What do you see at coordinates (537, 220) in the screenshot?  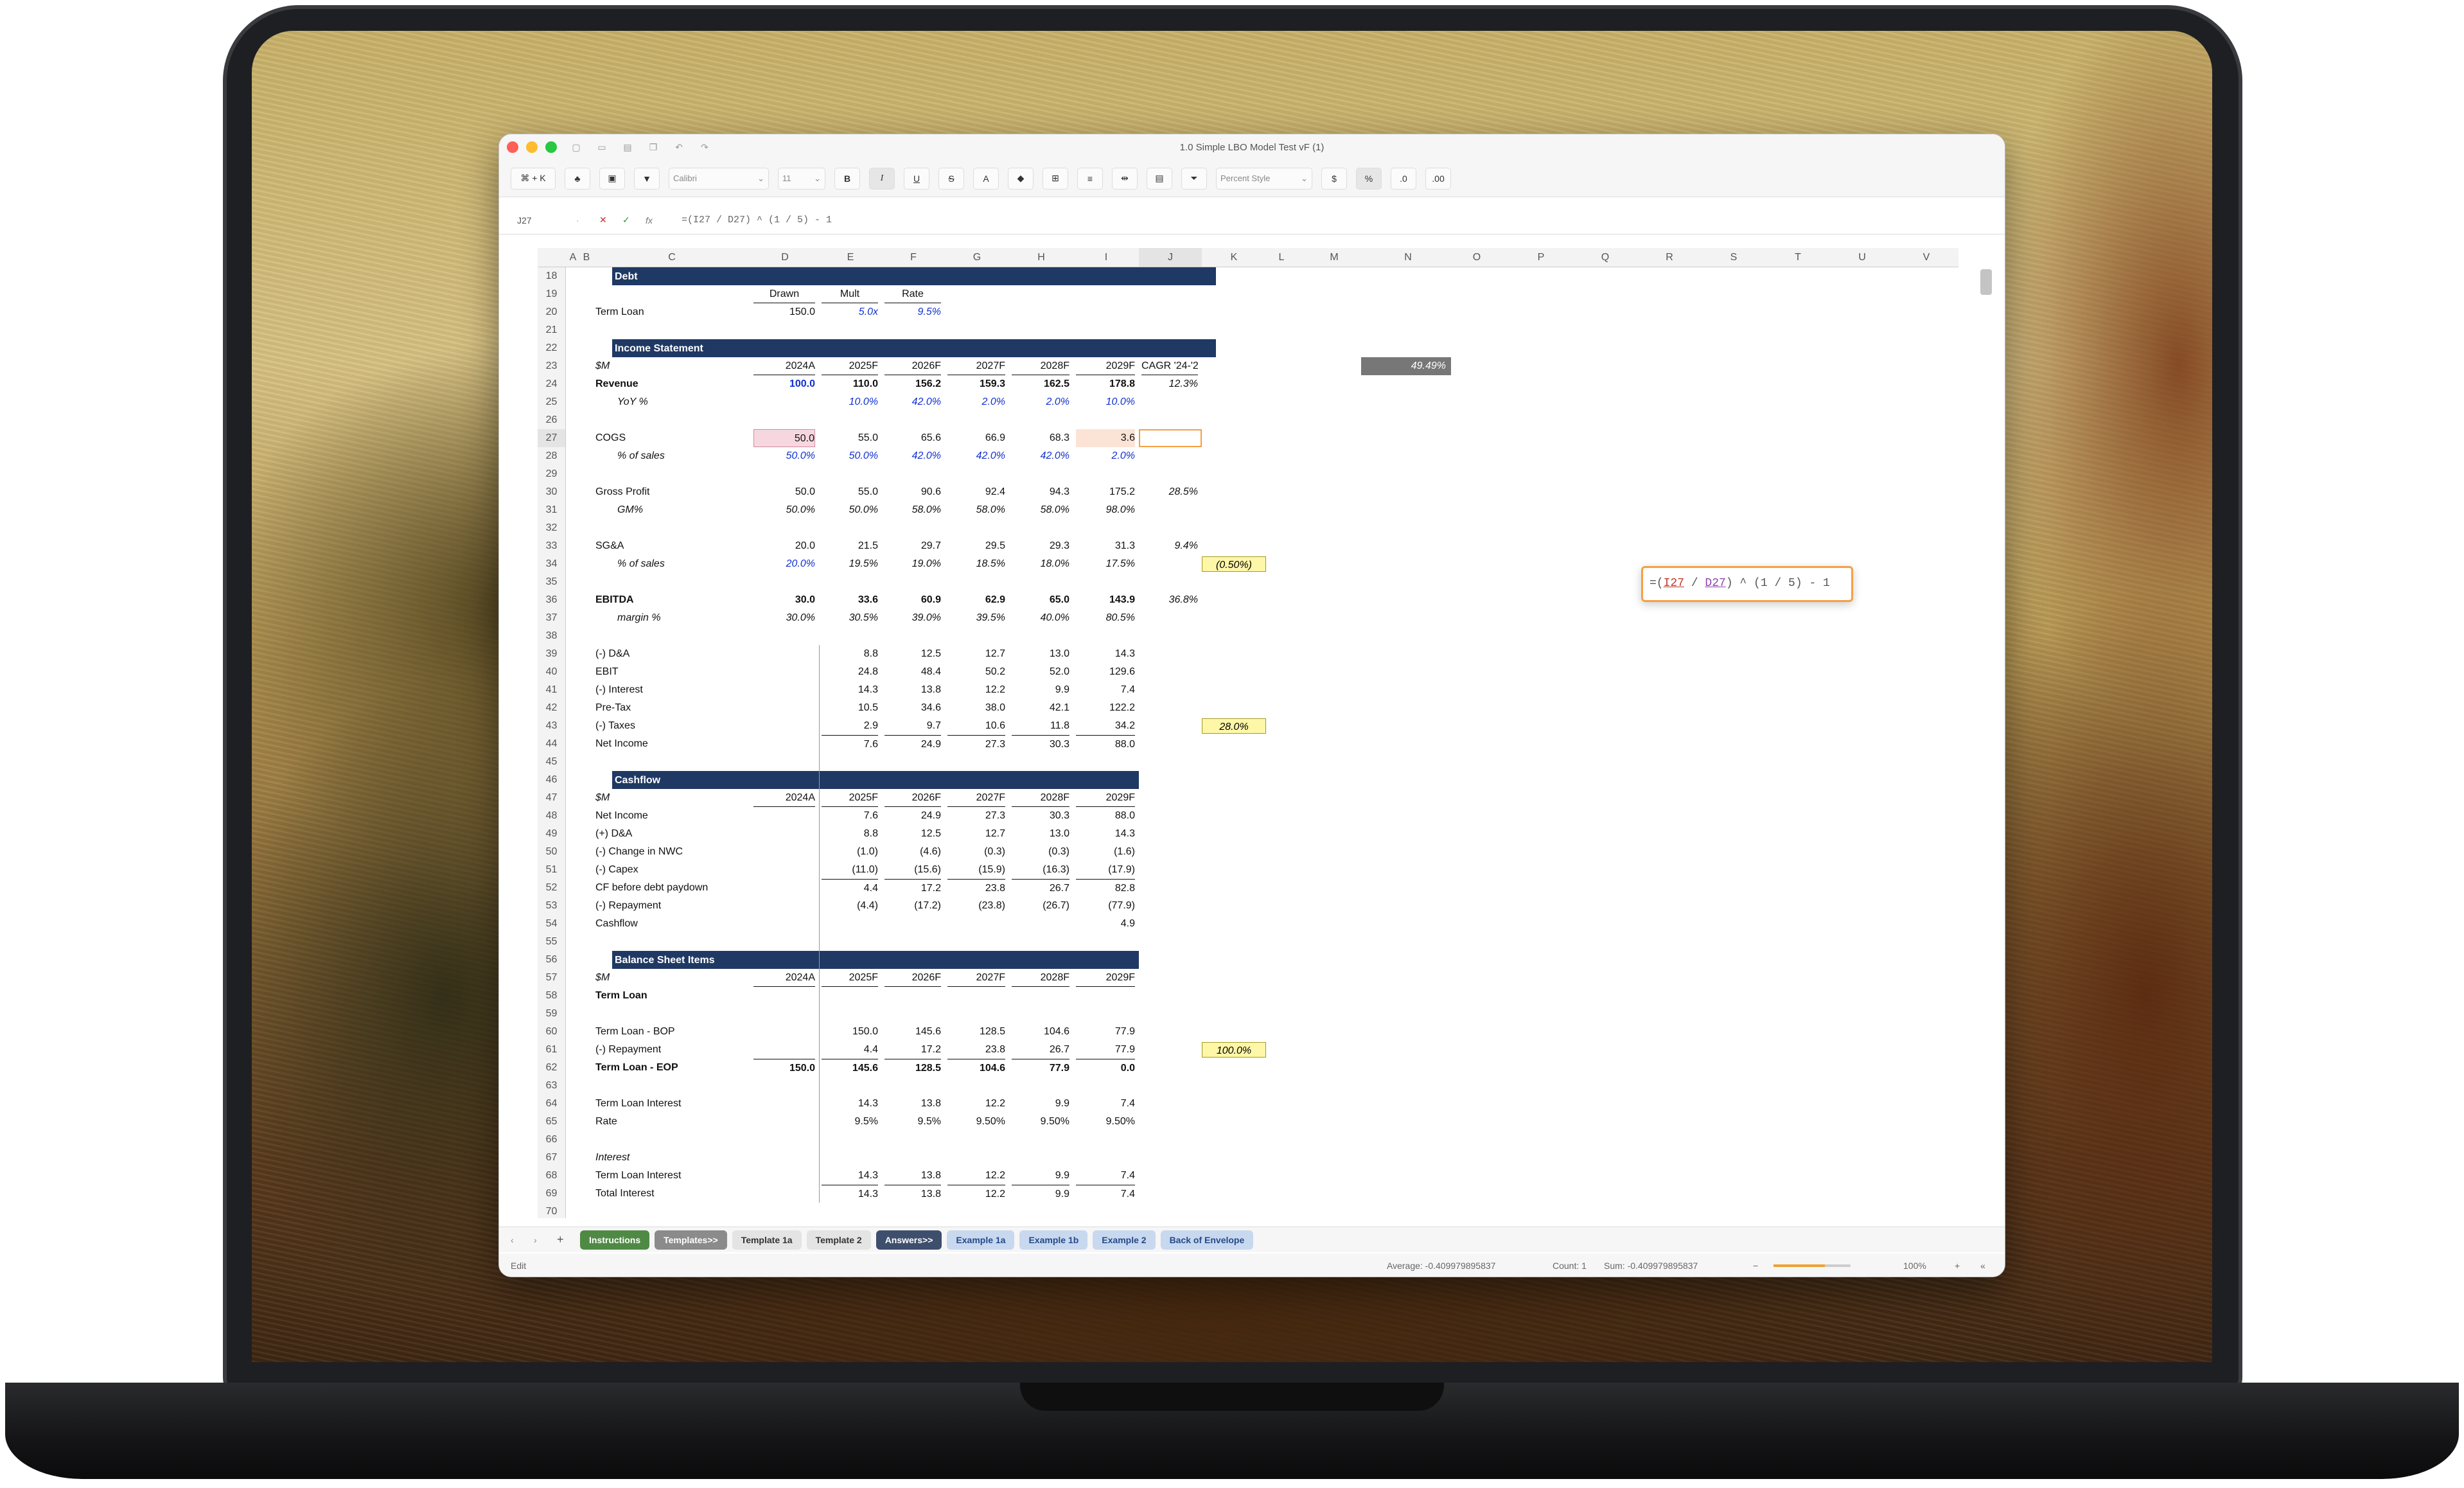 I see `name-box: J27` at bounding box center [537, 220].